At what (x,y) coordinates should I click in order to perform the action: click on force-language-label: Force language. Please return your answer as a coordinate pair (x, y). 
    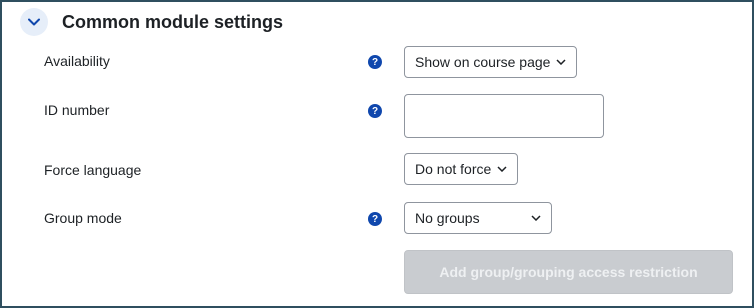
    Looking at the image, I should click on (93, 170).